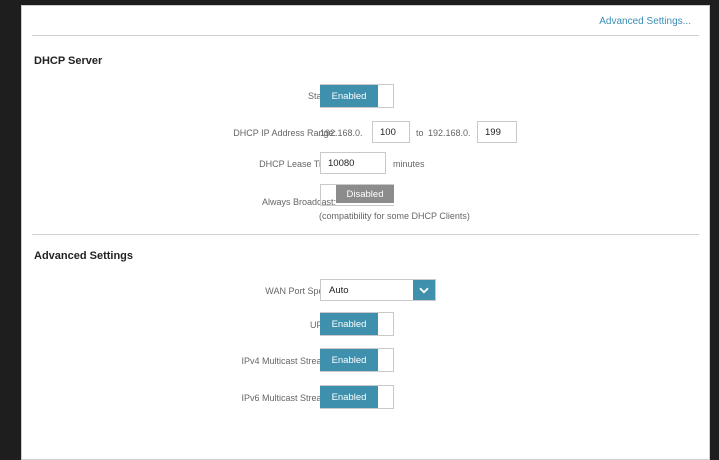  What do you see at coordinates (365, 194) in the screenshot?
I see `toggle-state-text: Disabled` at bounding box center [365, 194].